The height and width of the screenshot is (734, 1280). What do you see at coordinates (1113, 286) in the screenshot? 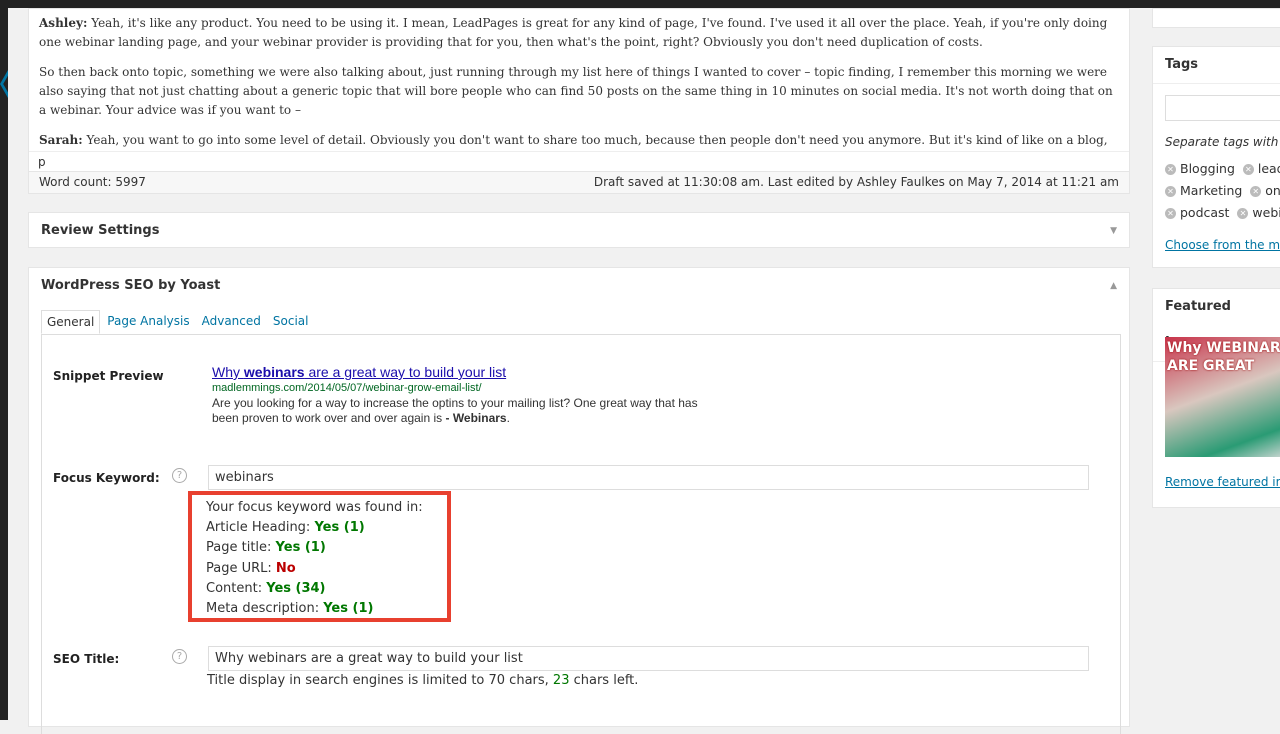
I see `collapse-arrow-icon: ▲` at bounding box center [1113, 286].